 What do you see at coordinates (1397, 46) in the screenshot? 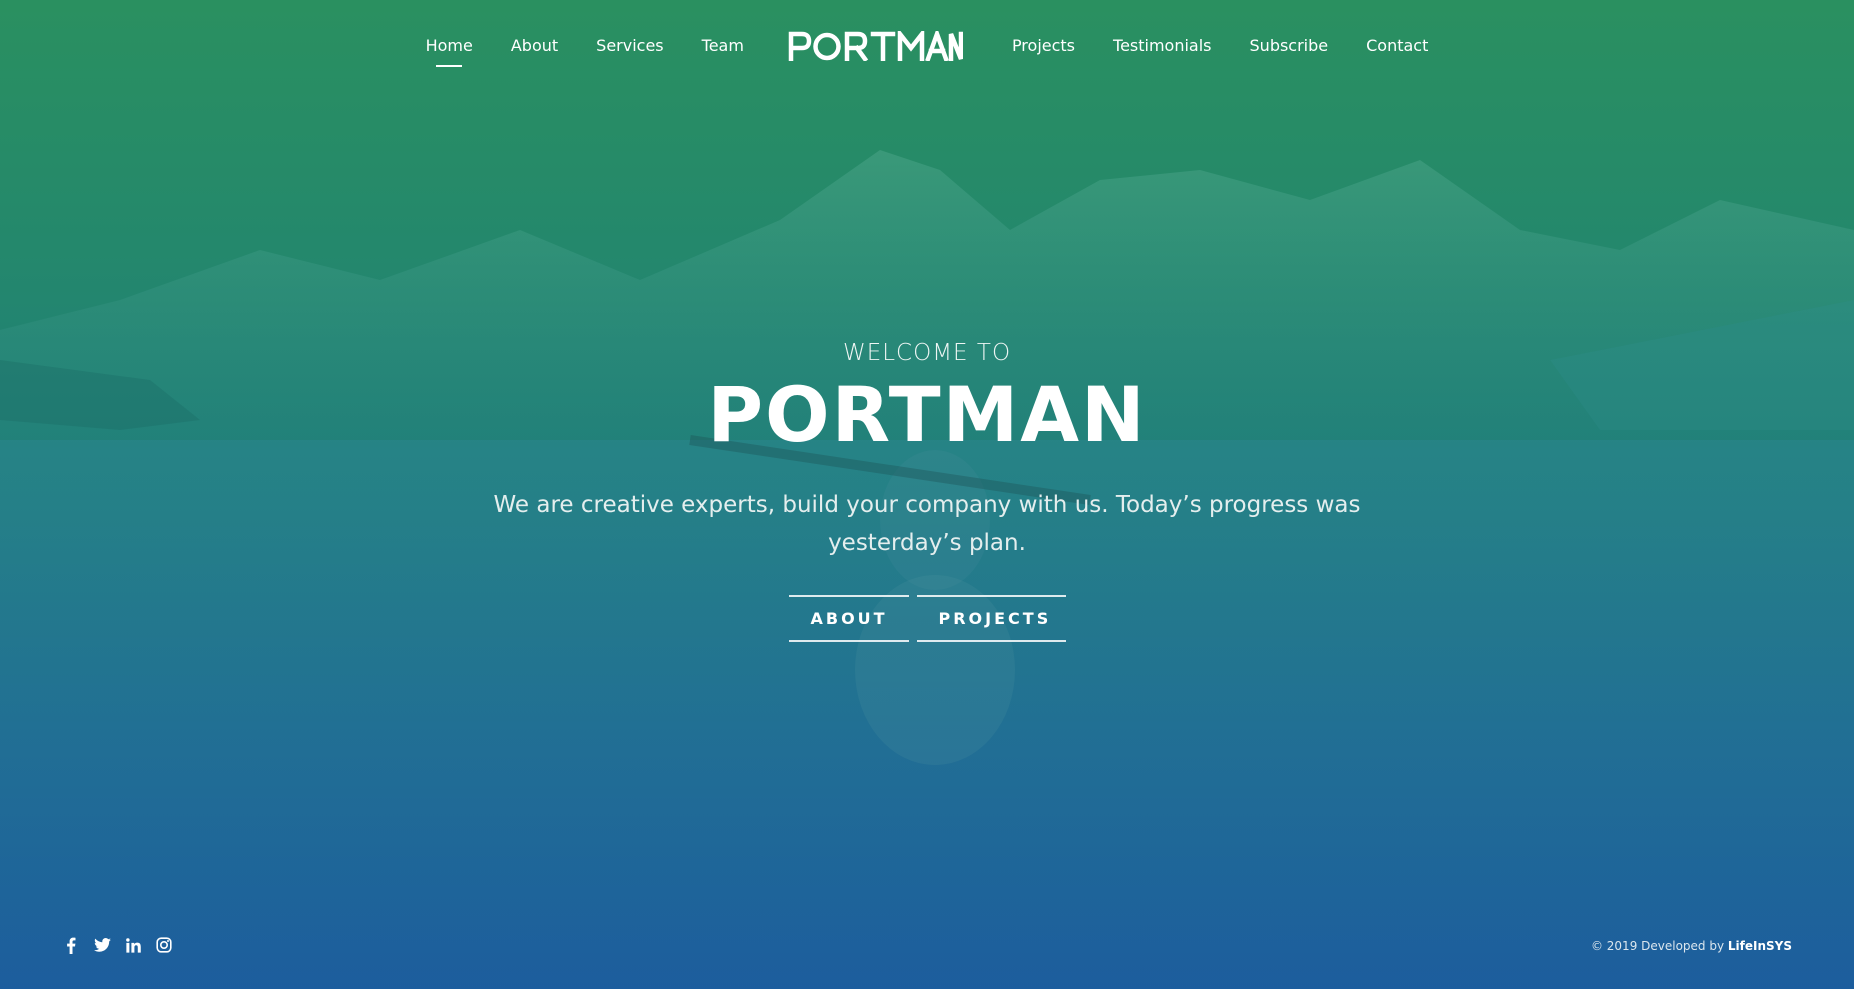
I see `nav-item-contact: Contact` at bounding box center [1397, 46].